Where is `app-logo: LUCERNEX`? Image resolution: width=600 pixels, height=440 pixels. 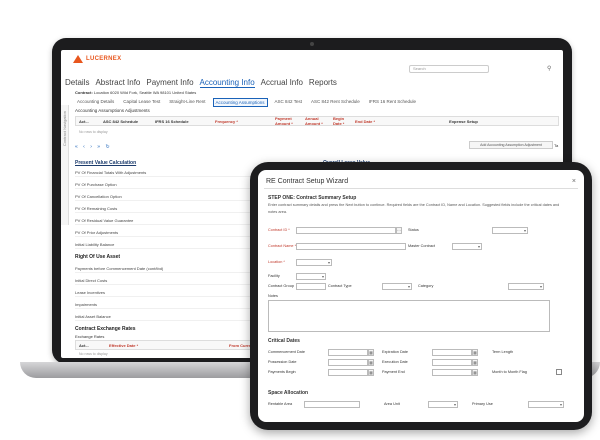
app-logo: LUCERNEX is located at coordinates (97, 59).